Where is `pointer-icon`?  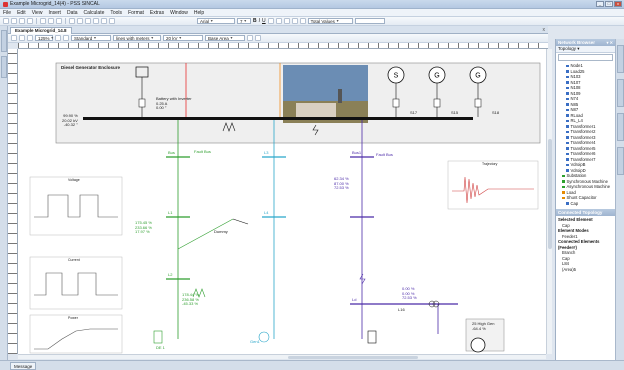
pointer-icon is located at coordinates (14, 38).